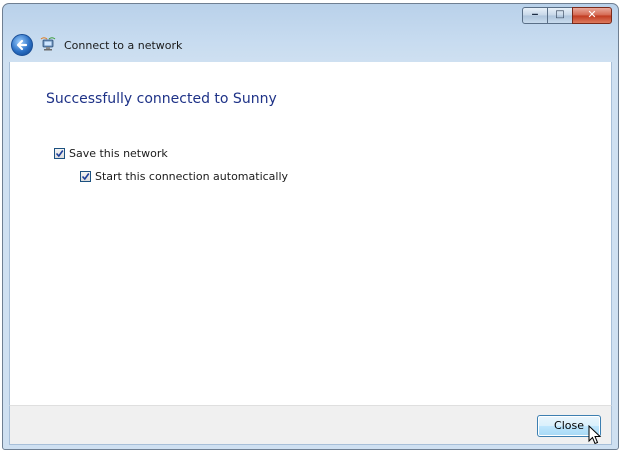  I want to click on minimize-icon: ‒, so click(535, 14).